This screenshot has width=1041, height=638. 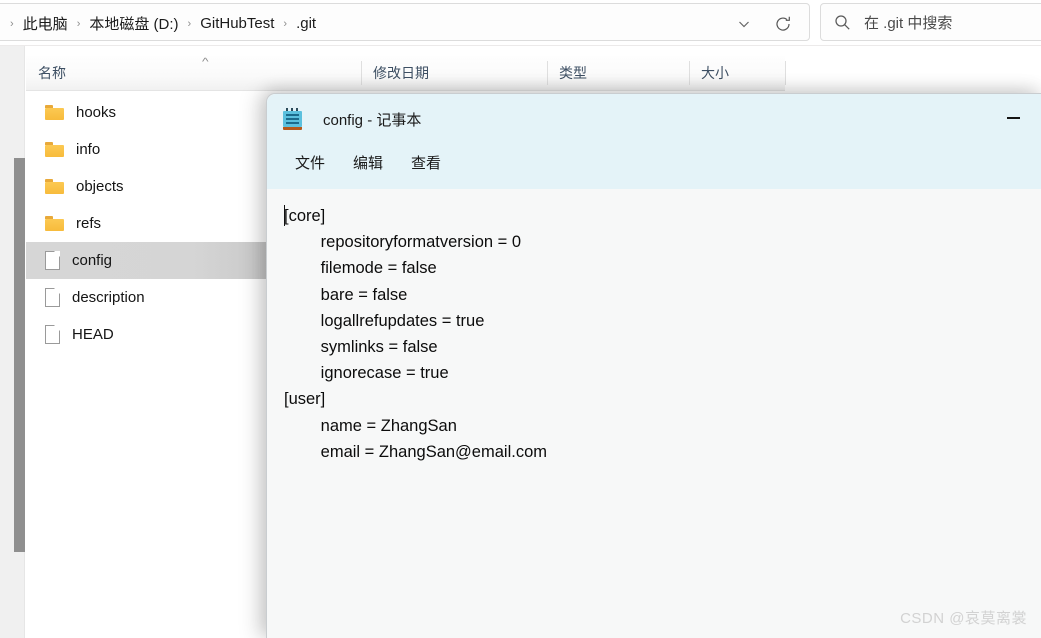 I want to click on menu-item-edit: 编辑, so click(x=368, y=162).